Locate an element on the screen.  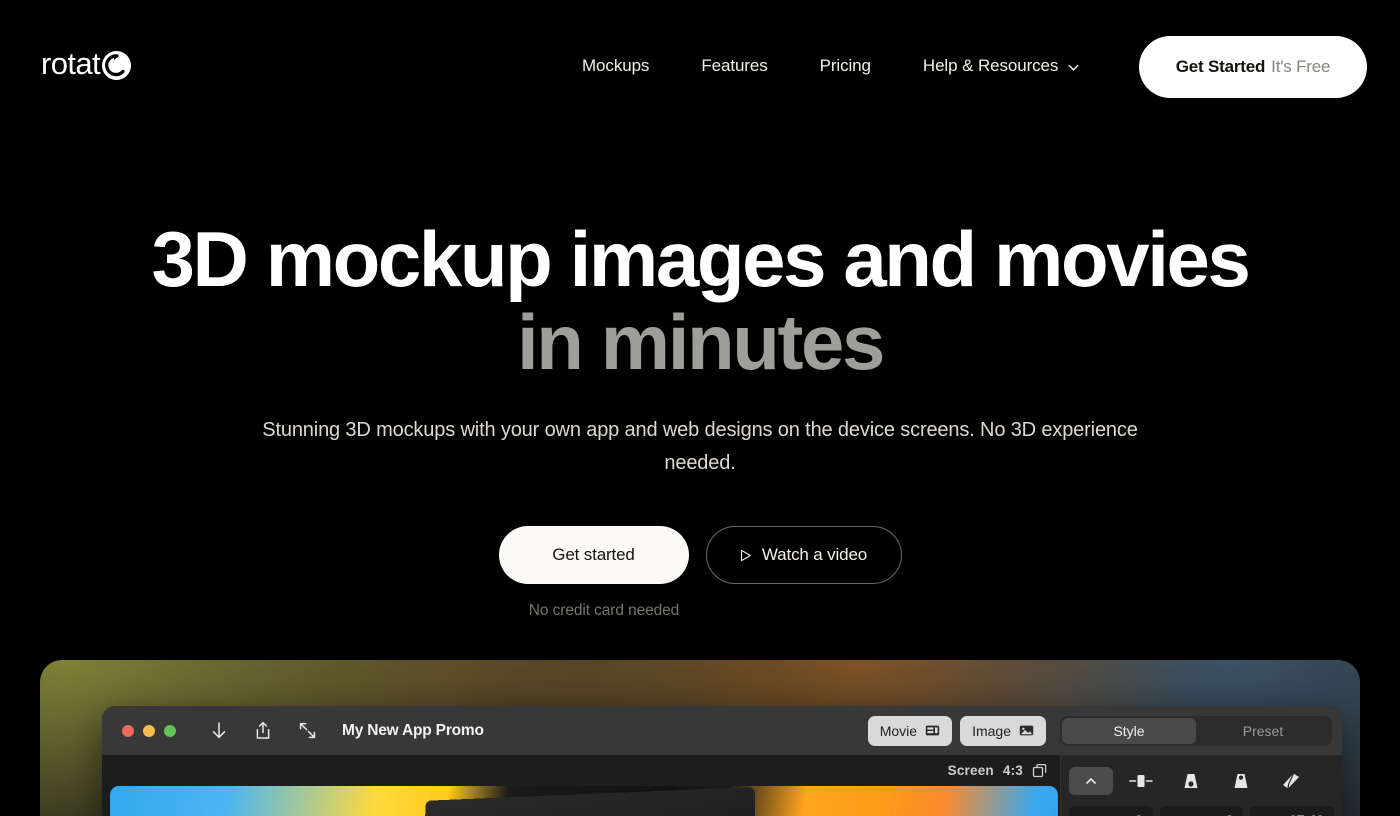
aspect-ratio-label: 4:3 is located at coordinates (1012, 770).